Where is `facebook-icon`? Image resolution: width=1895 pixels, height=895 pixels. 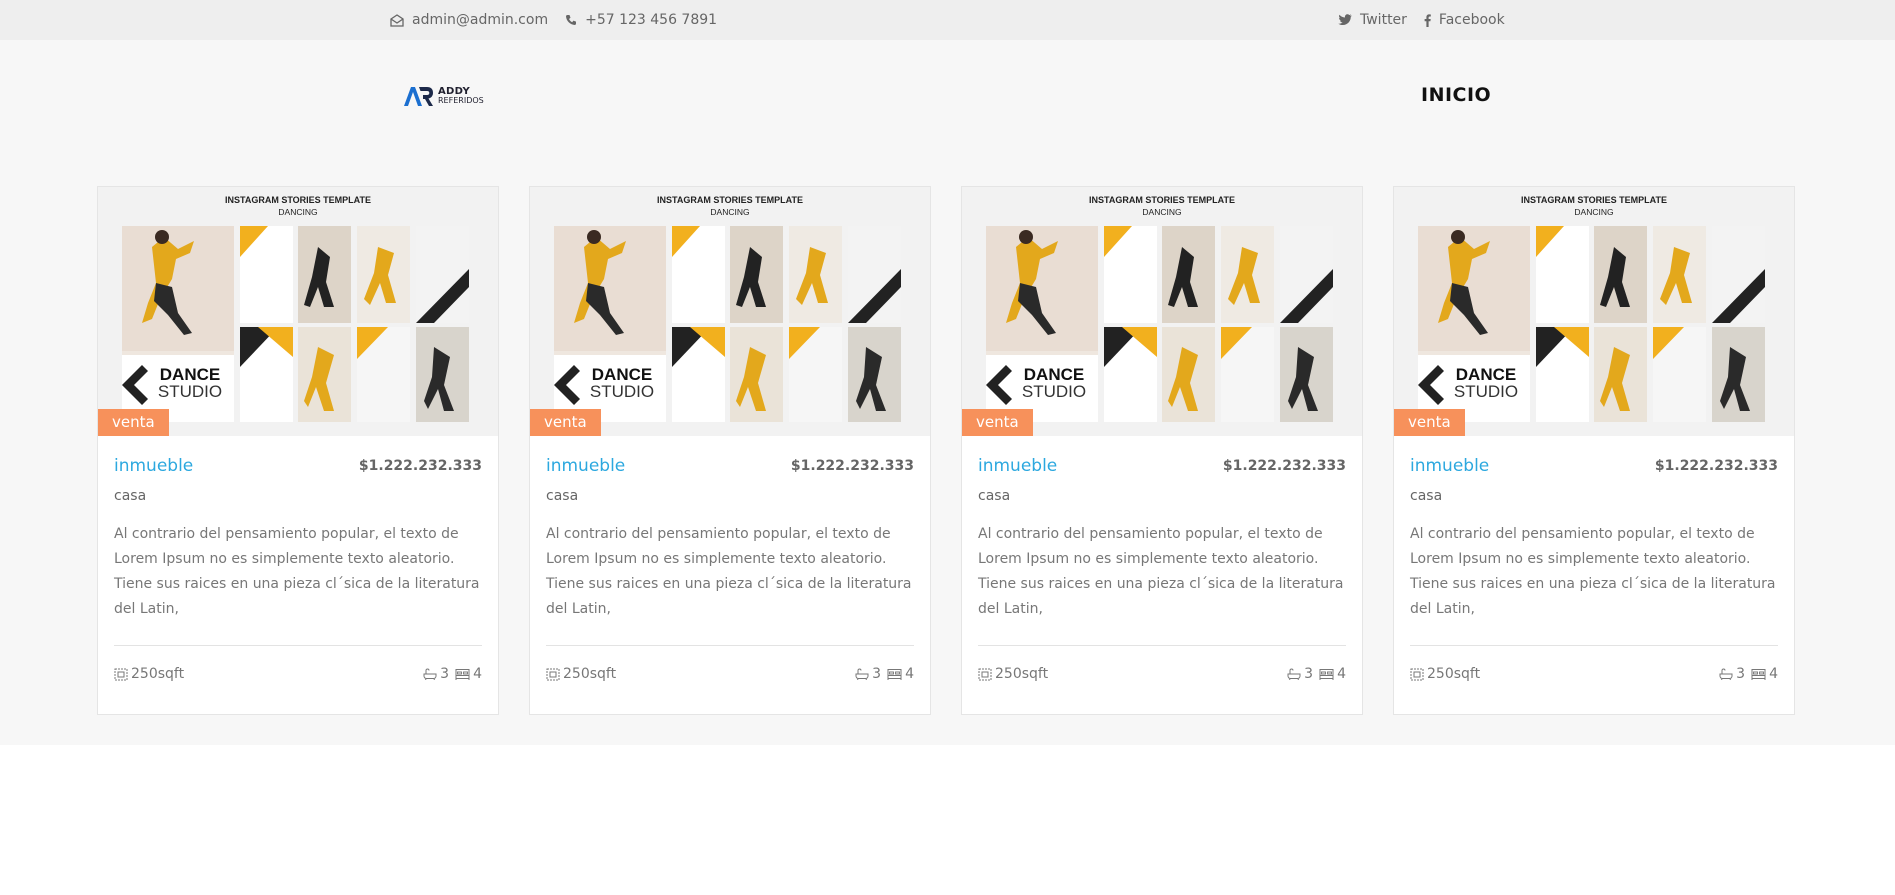 facebook-icon is located at coordinates (1427, 20).